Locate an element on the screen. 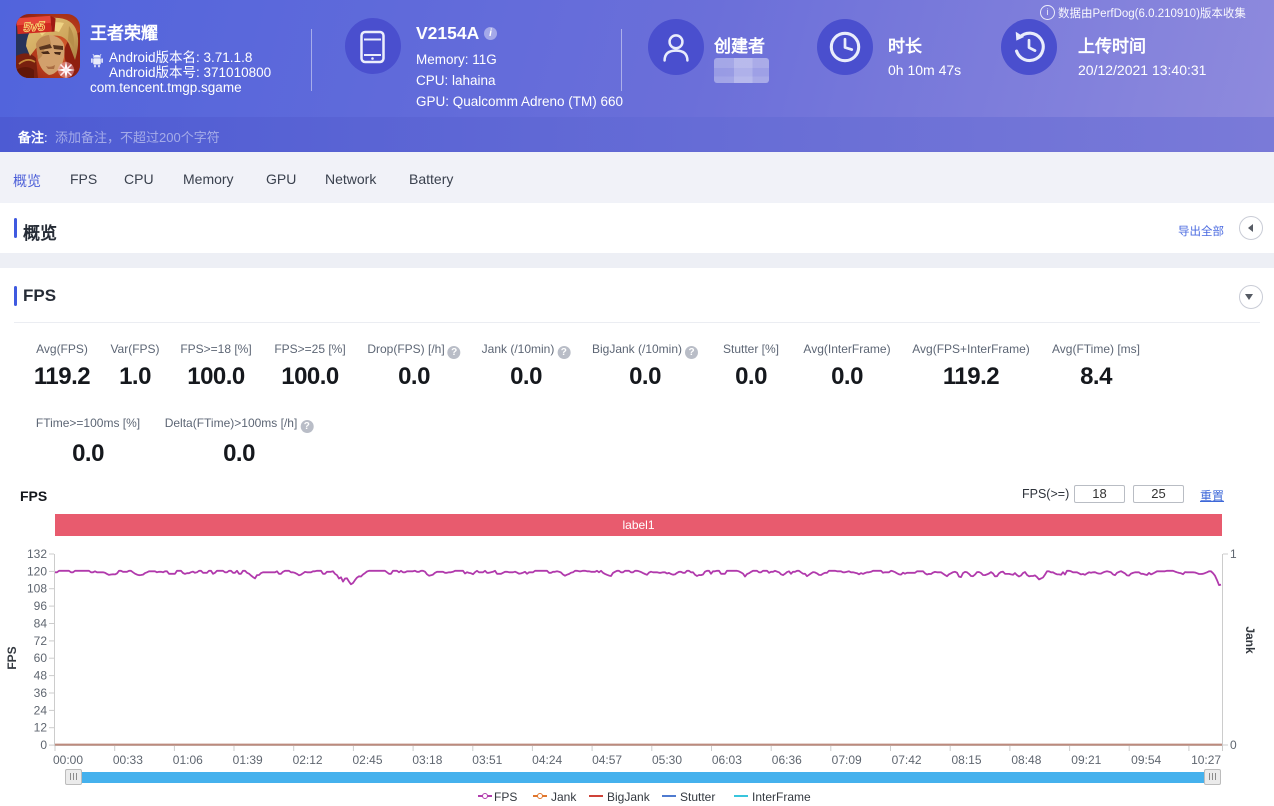 The height and width of the screenshot is (806, 1274). svg-text: 48 is located at coordinates (41, 676).